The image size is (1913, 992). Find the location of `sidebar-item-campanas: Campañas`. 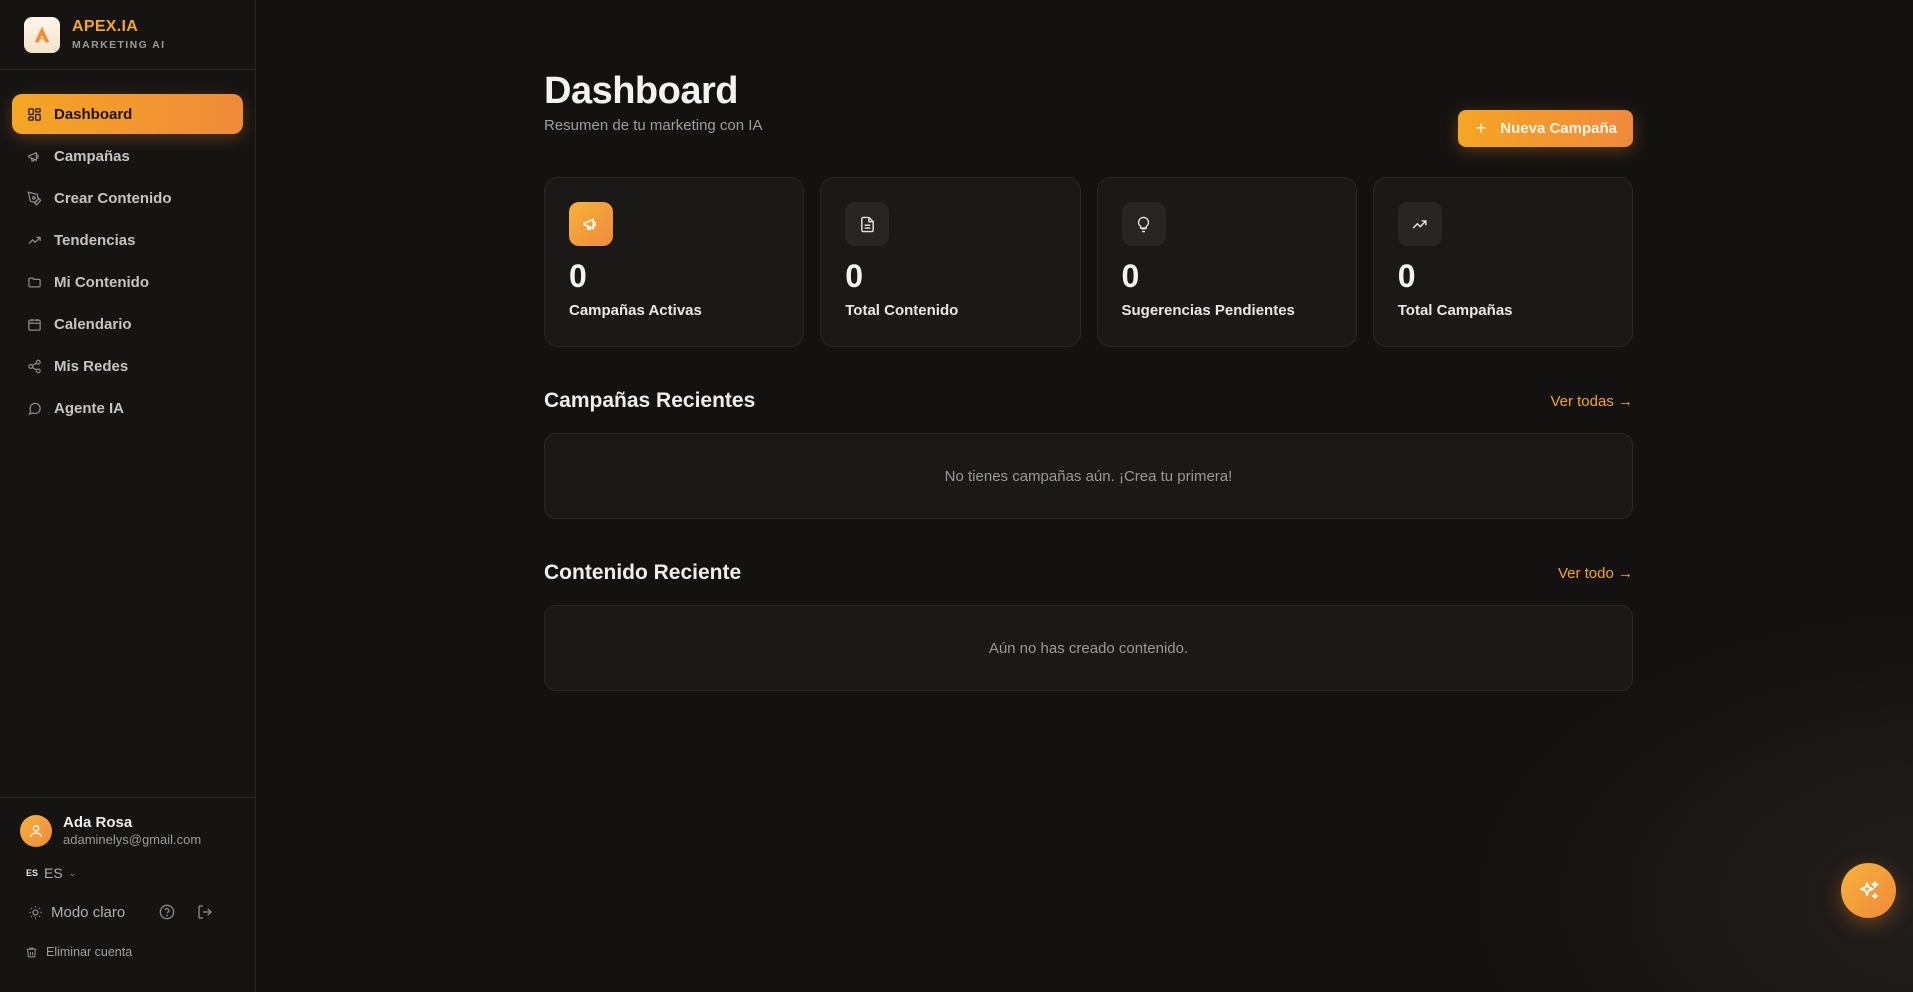

sidebar-item-campanas: Campañas is located at coordinates (127, 156).